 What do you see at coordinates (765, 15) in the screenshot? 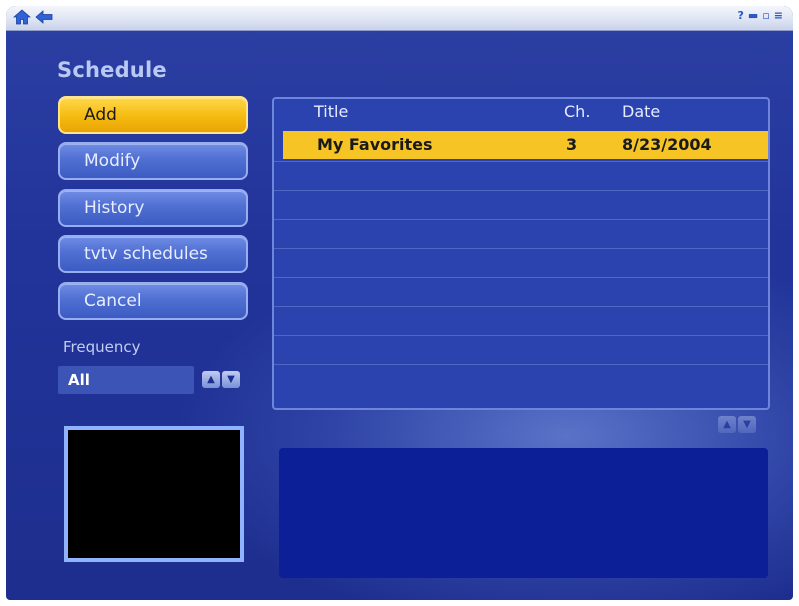
I see `restore-icon: ▫` at bounding box center [765, 15].